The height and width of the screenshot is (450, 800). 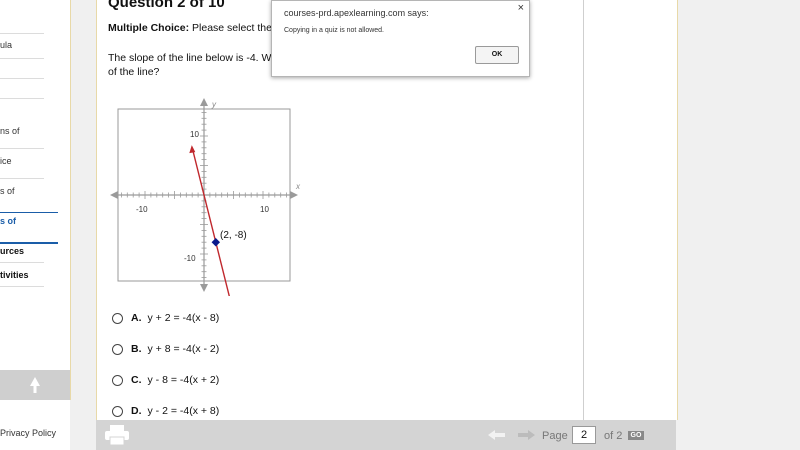 What do you see at coordinates (117, 435) in the screenshot?
I see `print-icon` at bounding box center [117, 435].